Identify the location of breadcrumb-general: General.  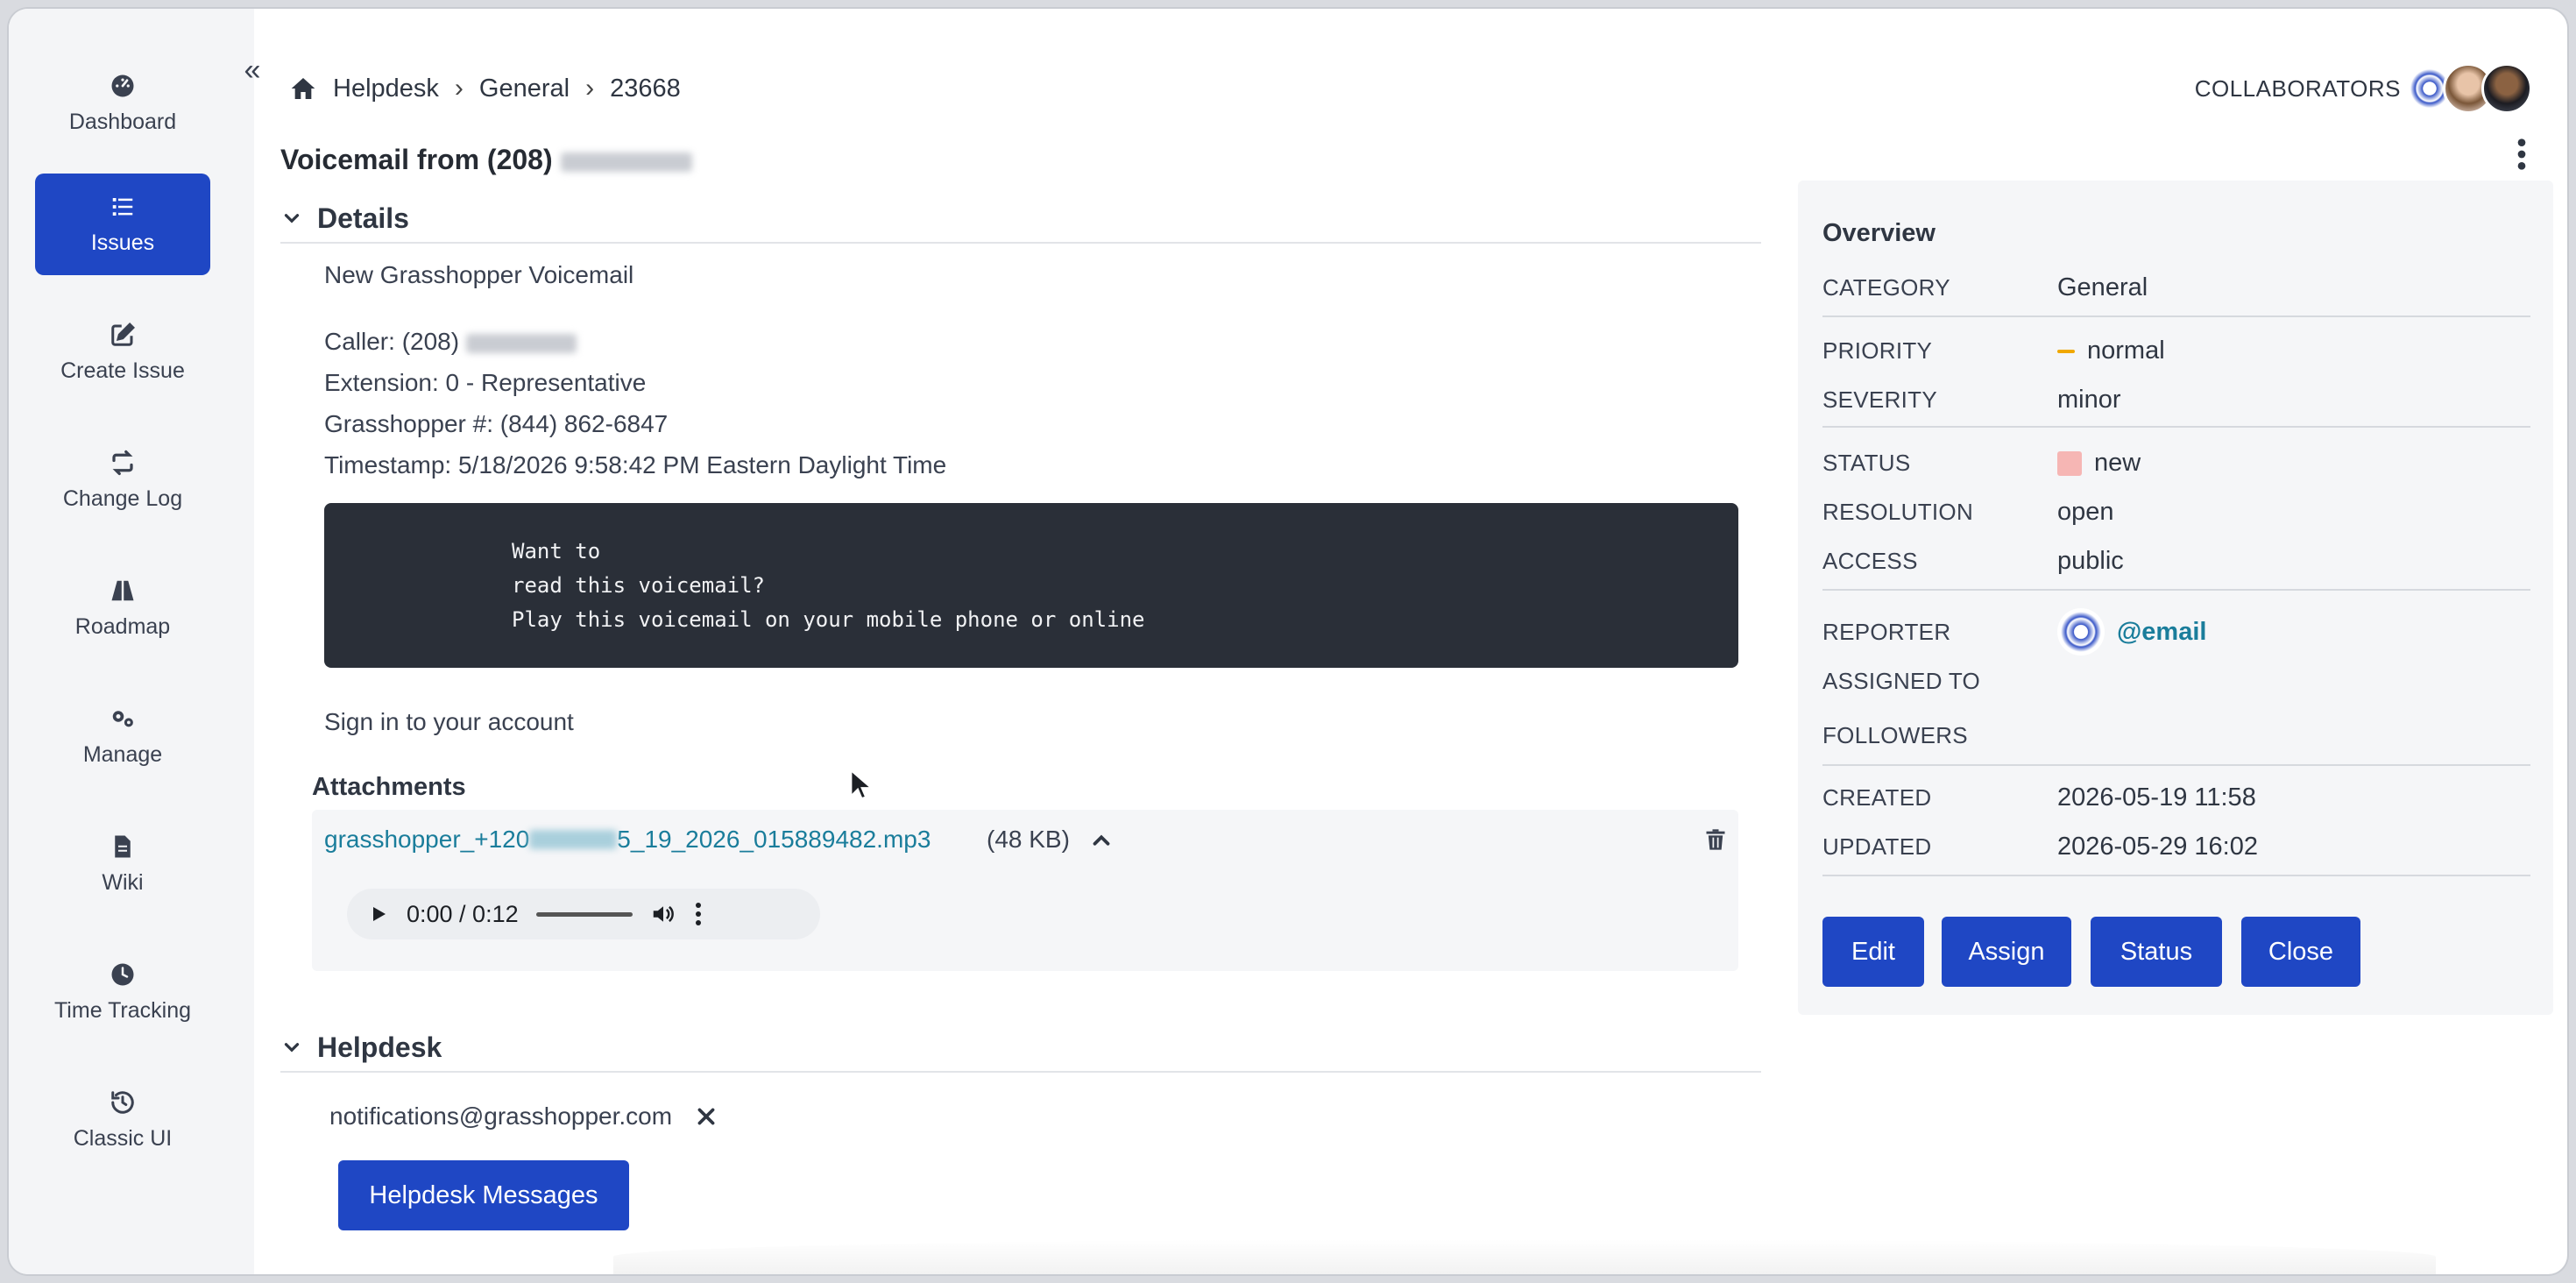
(524, 88).